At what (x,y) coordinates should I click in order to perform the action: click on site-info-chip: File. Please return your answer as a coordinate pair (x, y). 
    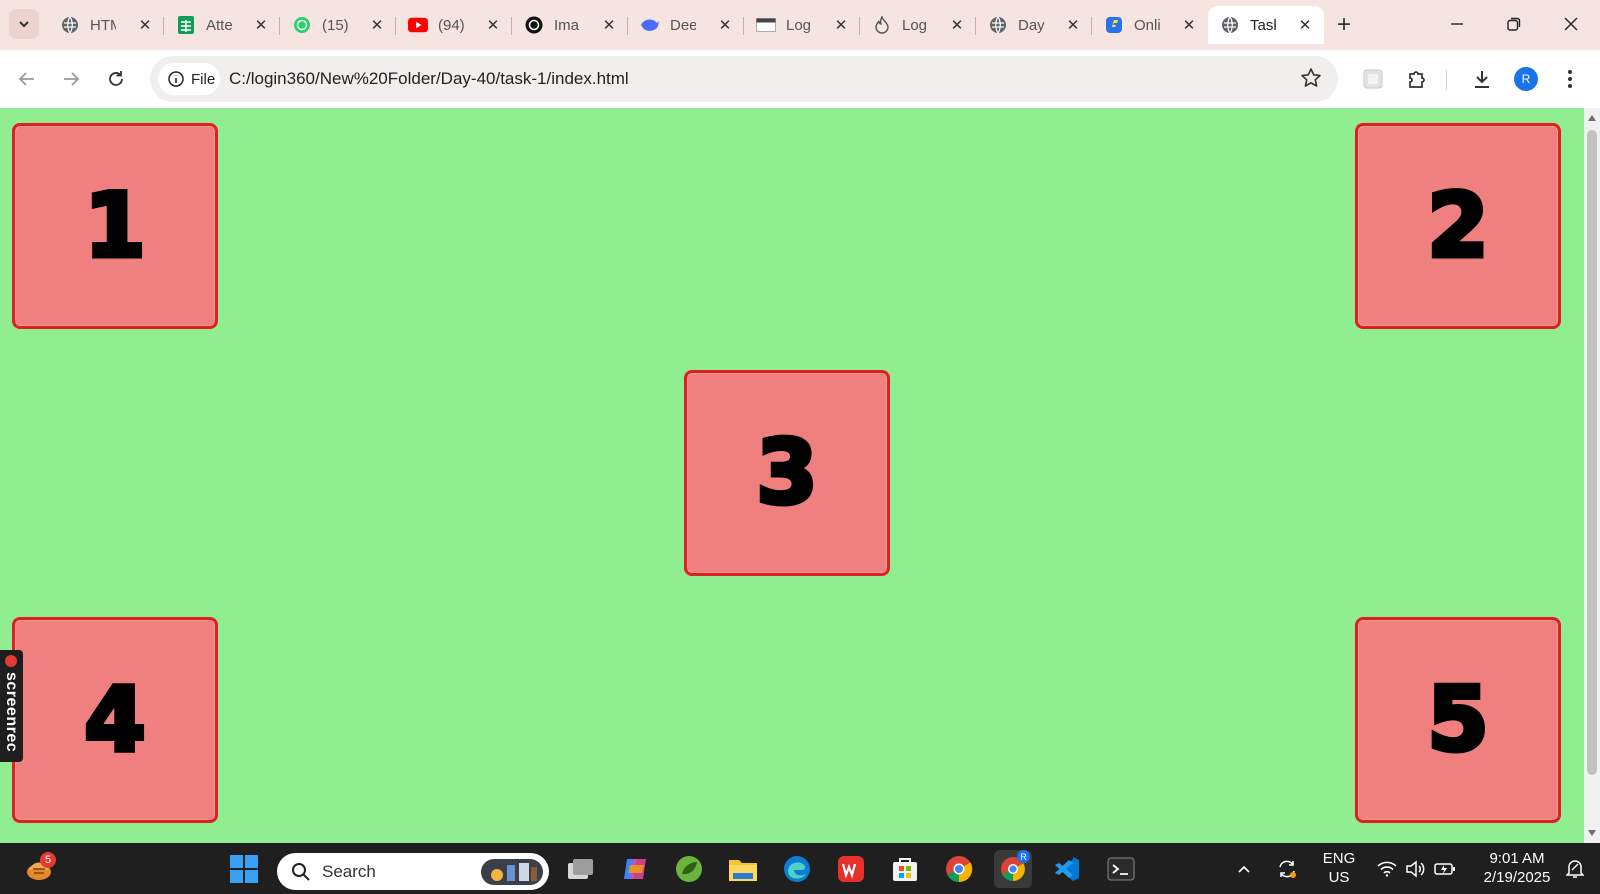
    Looking at the image, I should click on (189, 79).